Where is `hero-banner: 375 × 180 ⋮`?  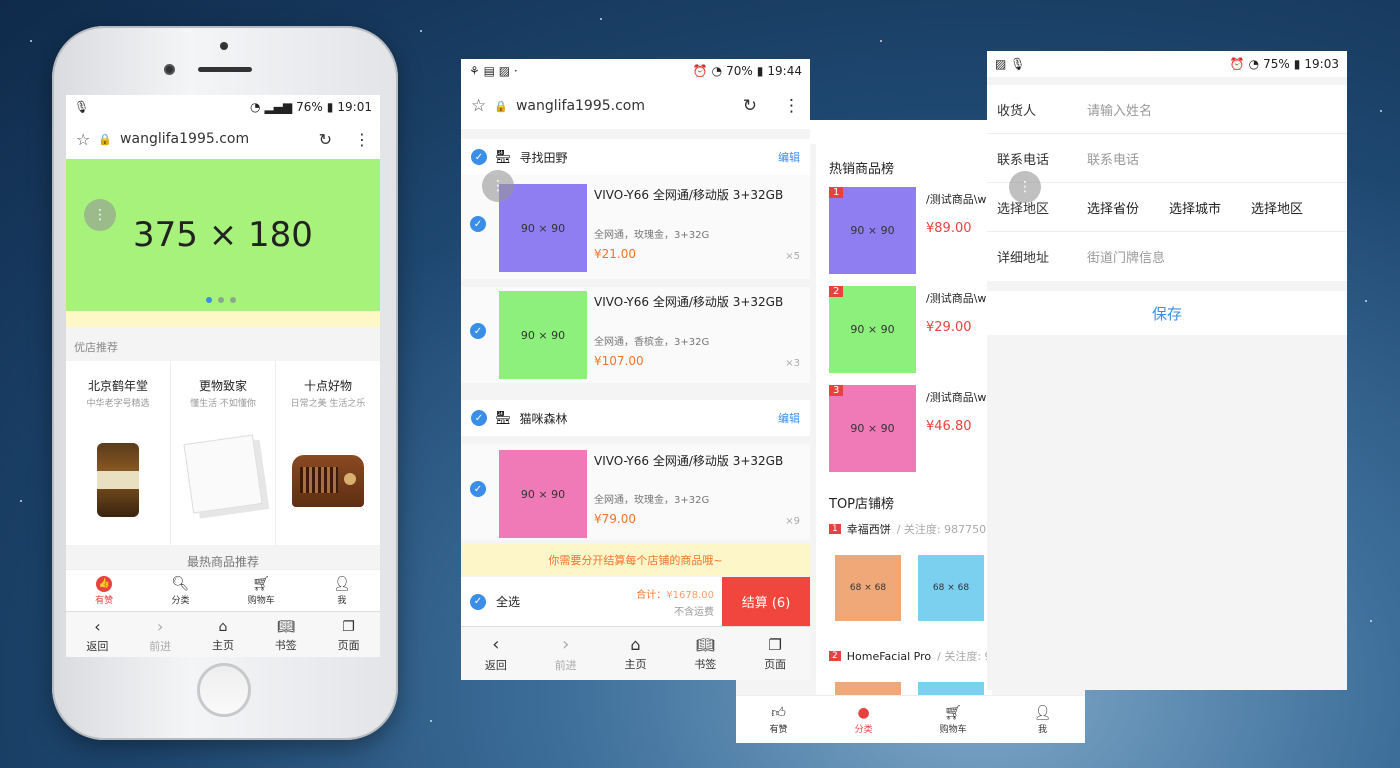 hero-banner: 375 × 180 ⋮ is located at coordinates (223, 235).